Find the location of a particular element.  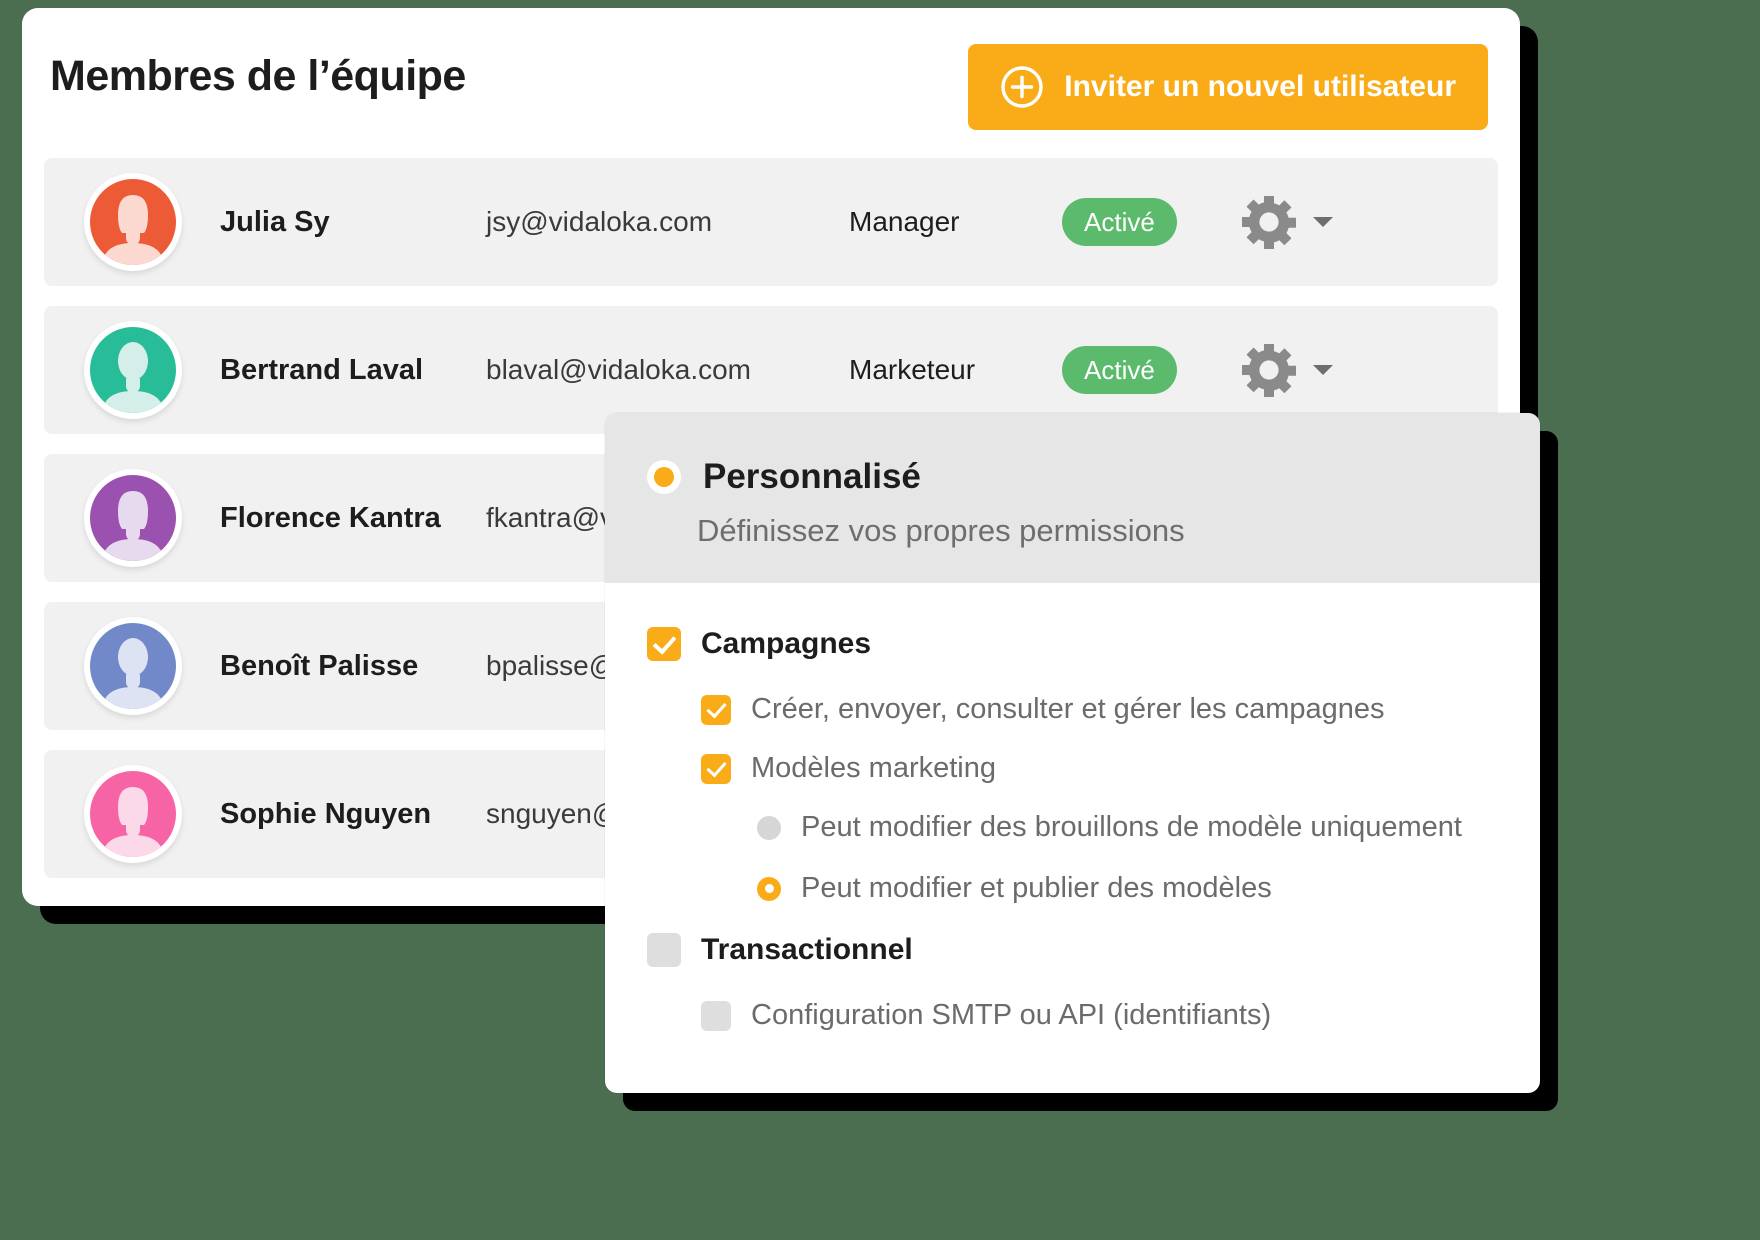

permission-label: Modèles marketing is located at coordinates (873, 768).